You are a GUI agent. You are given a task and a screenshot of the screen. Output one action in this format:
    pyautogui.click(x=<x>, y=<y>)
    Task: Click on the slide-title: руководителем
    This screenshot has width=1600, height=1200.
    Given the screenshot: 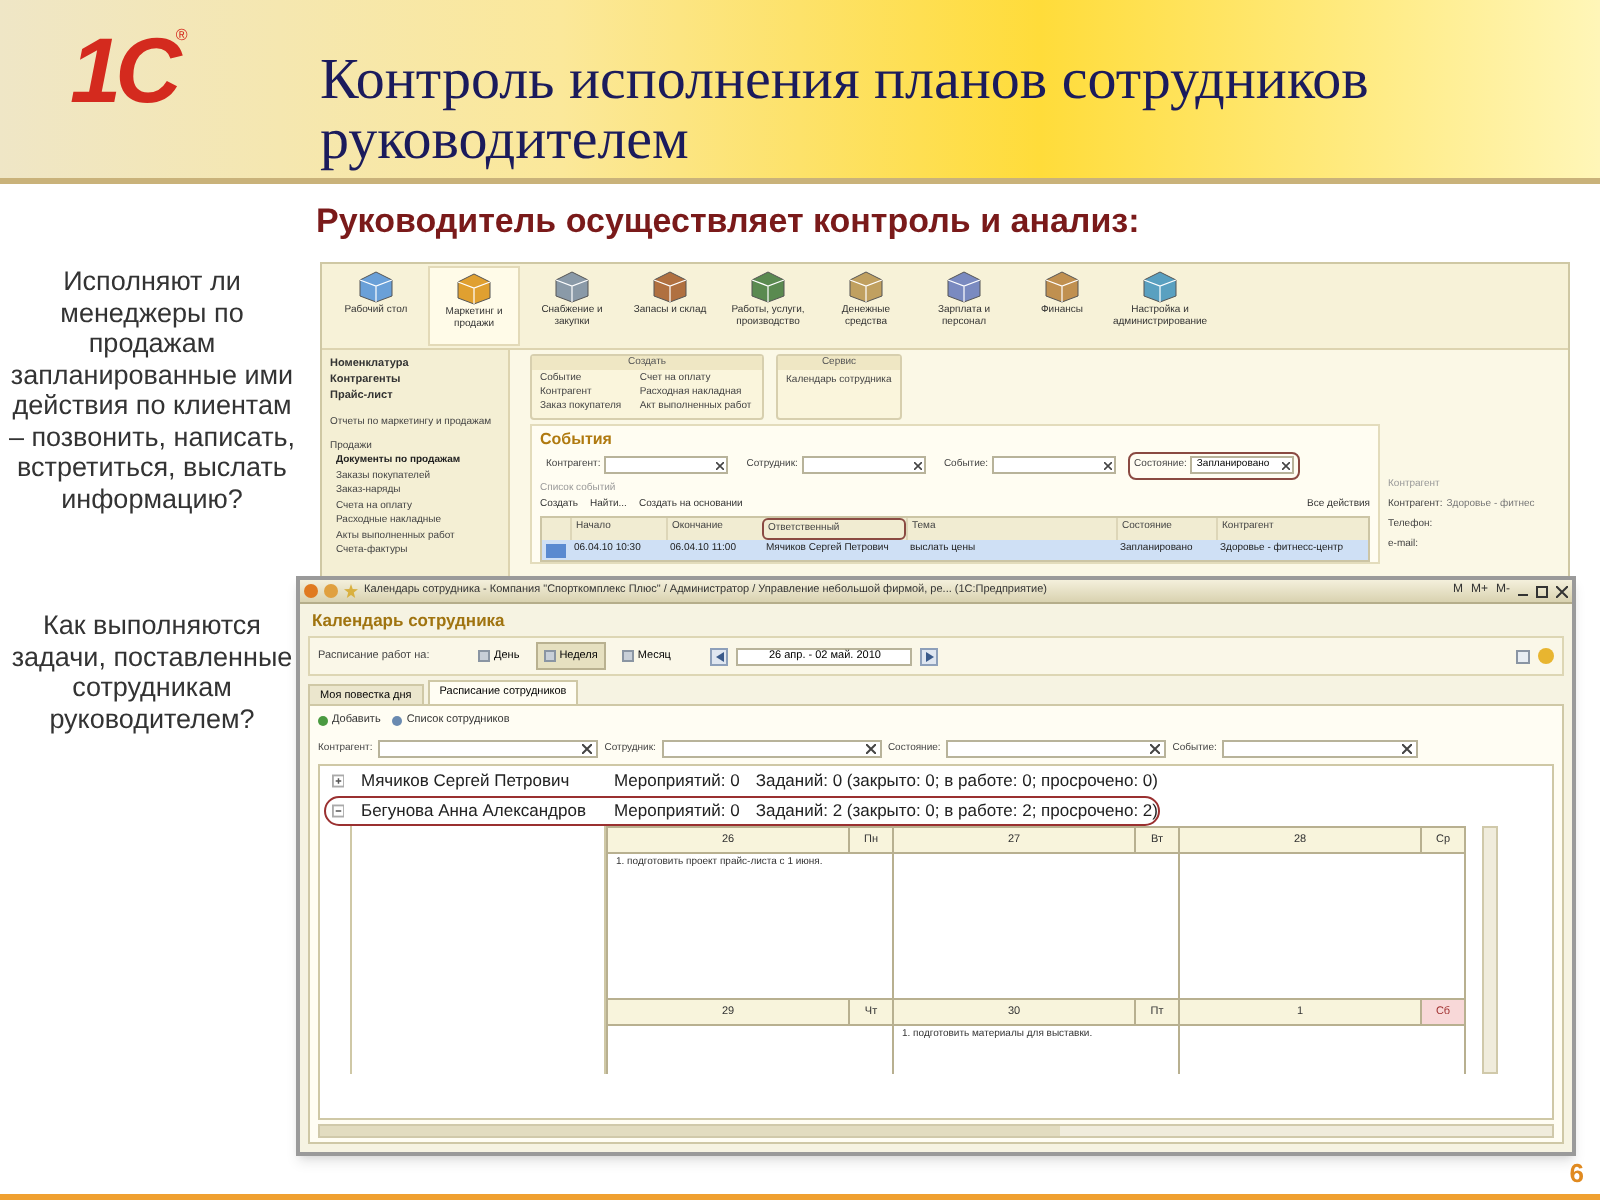 What is the action you would take?
    pyautogui.click(x=505, y=140)
    